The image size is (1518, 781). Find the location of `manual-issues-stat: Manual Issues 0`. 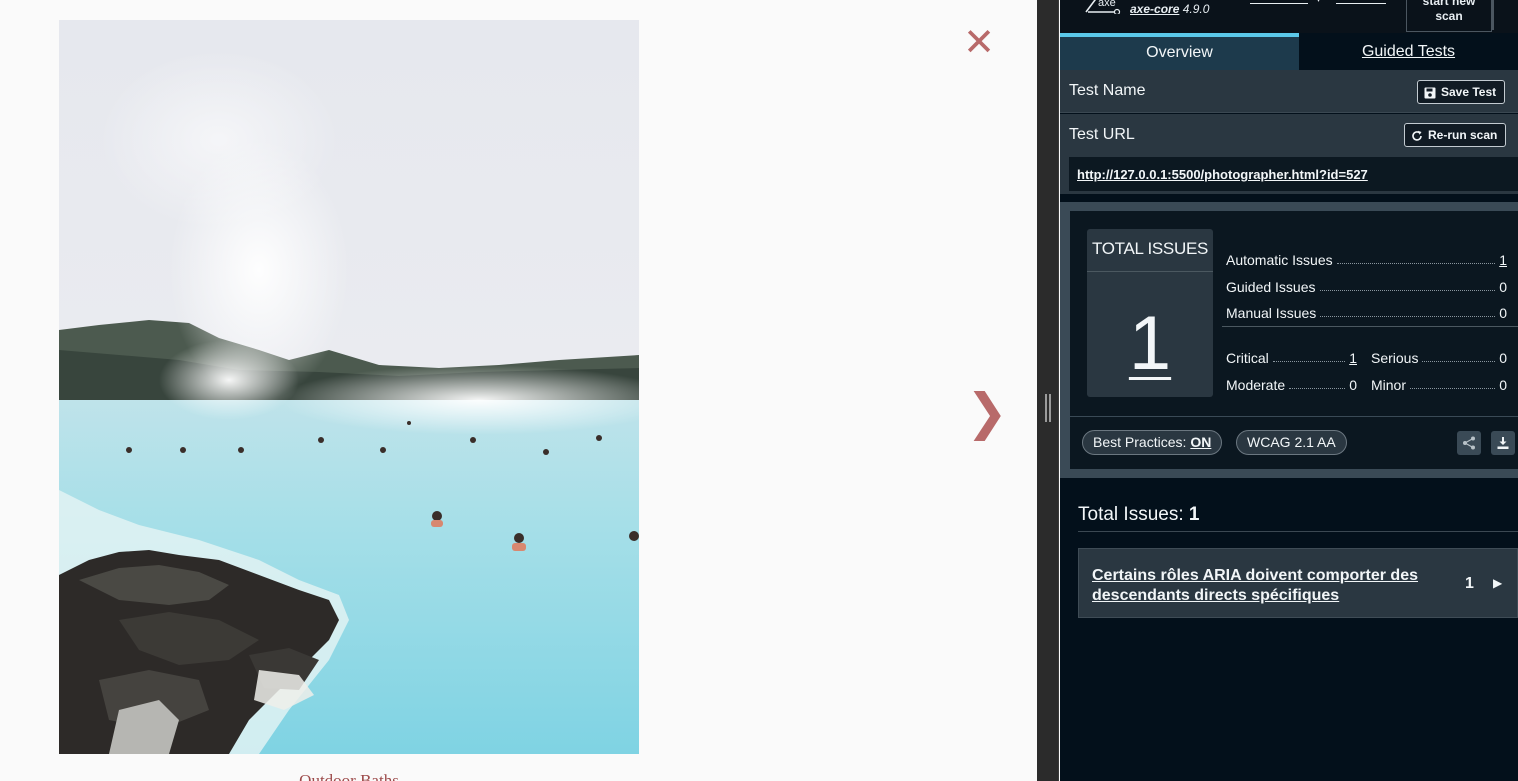

manual-issues-stat: Manual Issues 0 is located at coordinates (1366, 313).